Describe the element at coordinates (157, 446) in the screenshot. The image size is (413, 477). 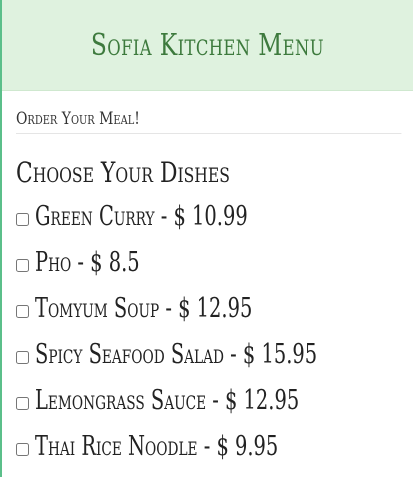
I see `dish-label-thai-rice-noodle: Thai Rice Noodle - $ 9.95` at that location.